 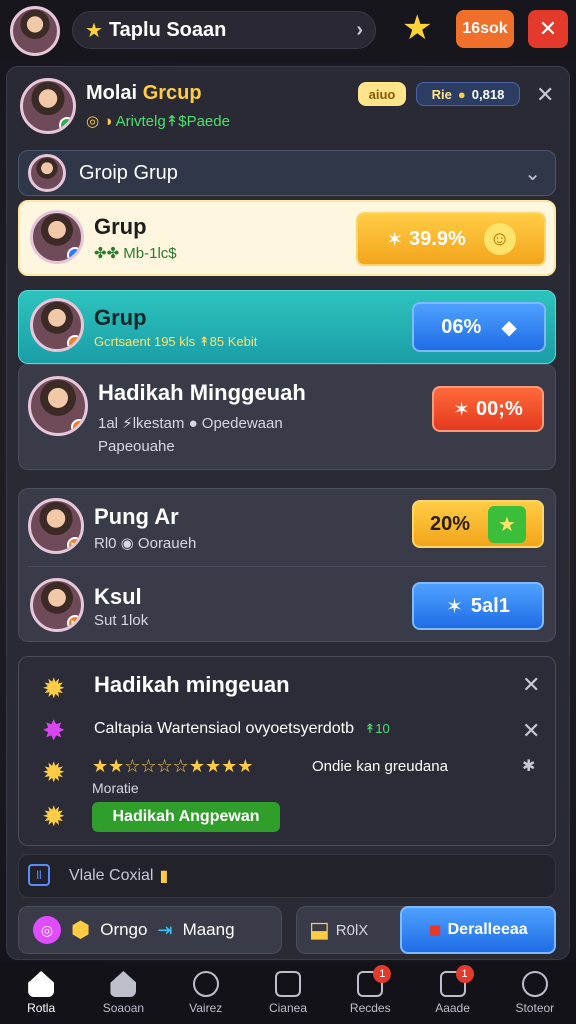 What do you see at coordinates (123, 930) in the screenshot?
I see `footer-left-button-1: Orngo` at bounding box center [123, 930].